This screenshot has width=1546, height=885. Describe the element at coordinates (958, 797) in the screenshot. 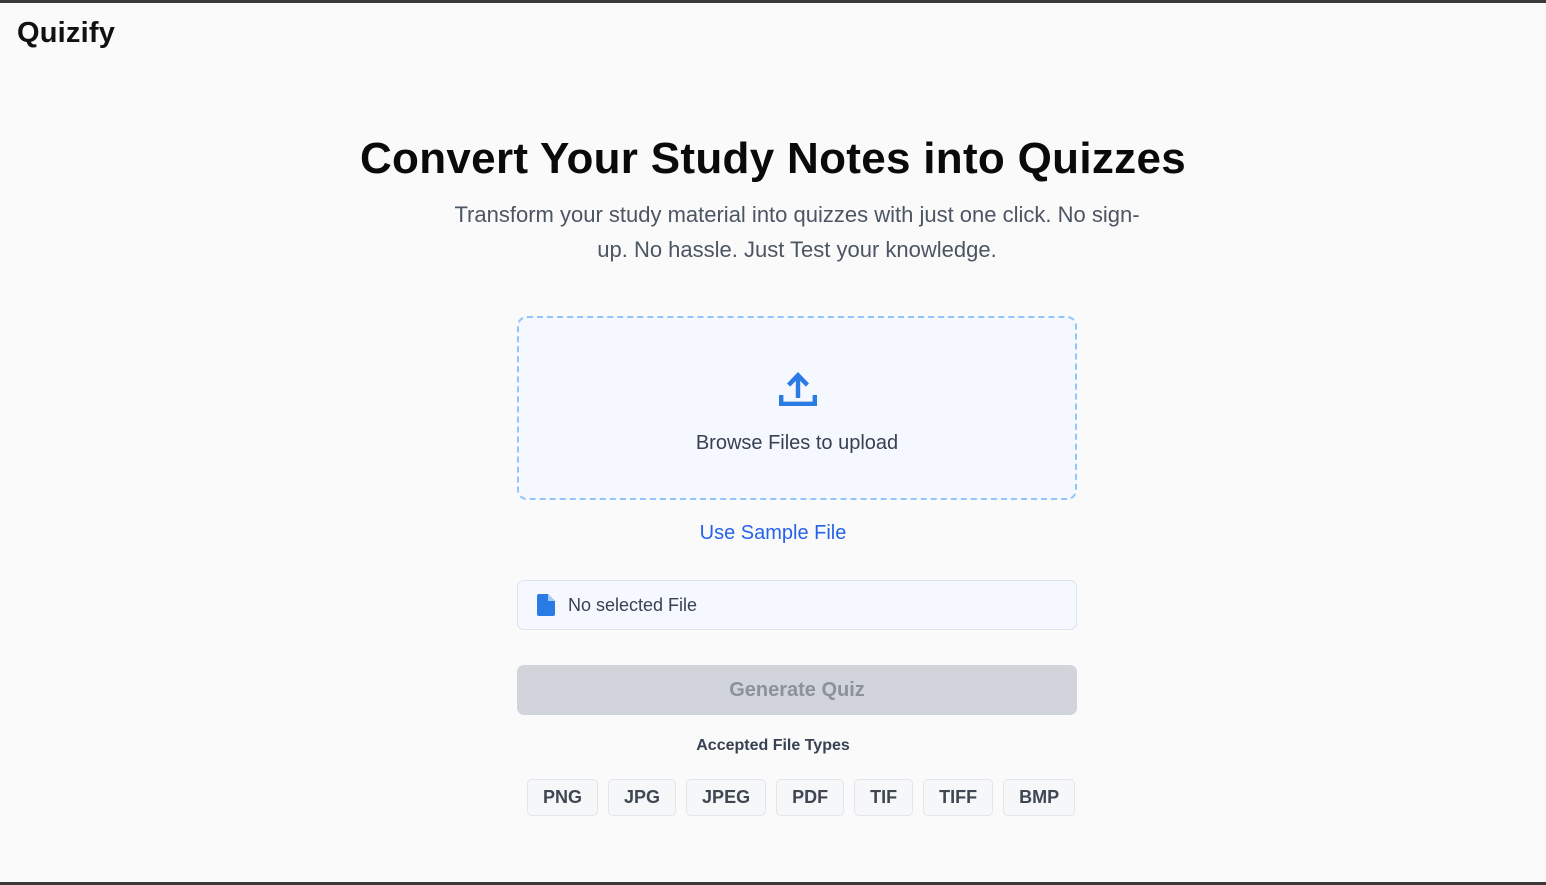

I see `file-type-chip: TIFF` at that location.